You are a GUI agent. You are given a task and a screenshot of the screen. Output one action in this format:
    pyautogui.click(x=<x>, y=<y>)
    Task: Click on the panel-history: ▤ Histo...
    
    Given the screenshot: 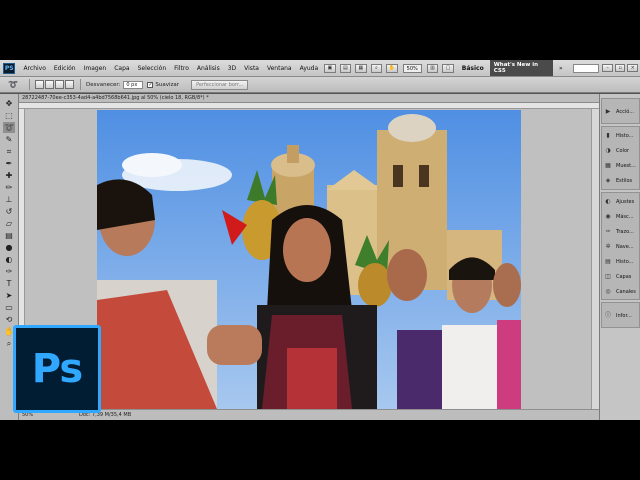 What is the action you would take?
    pyautogui.click(x=622, y=261)
    